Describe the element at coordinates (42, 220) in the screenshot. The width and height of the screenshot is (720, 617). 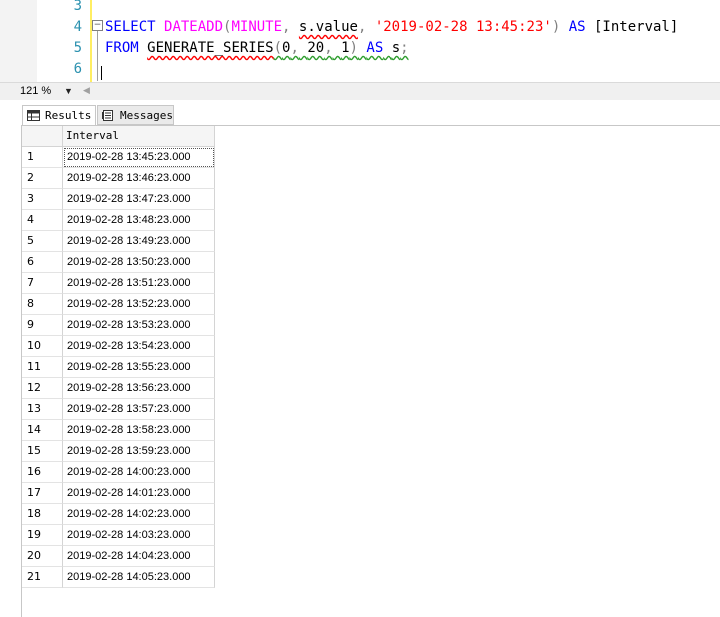
I see `row-number: 4` at that location.